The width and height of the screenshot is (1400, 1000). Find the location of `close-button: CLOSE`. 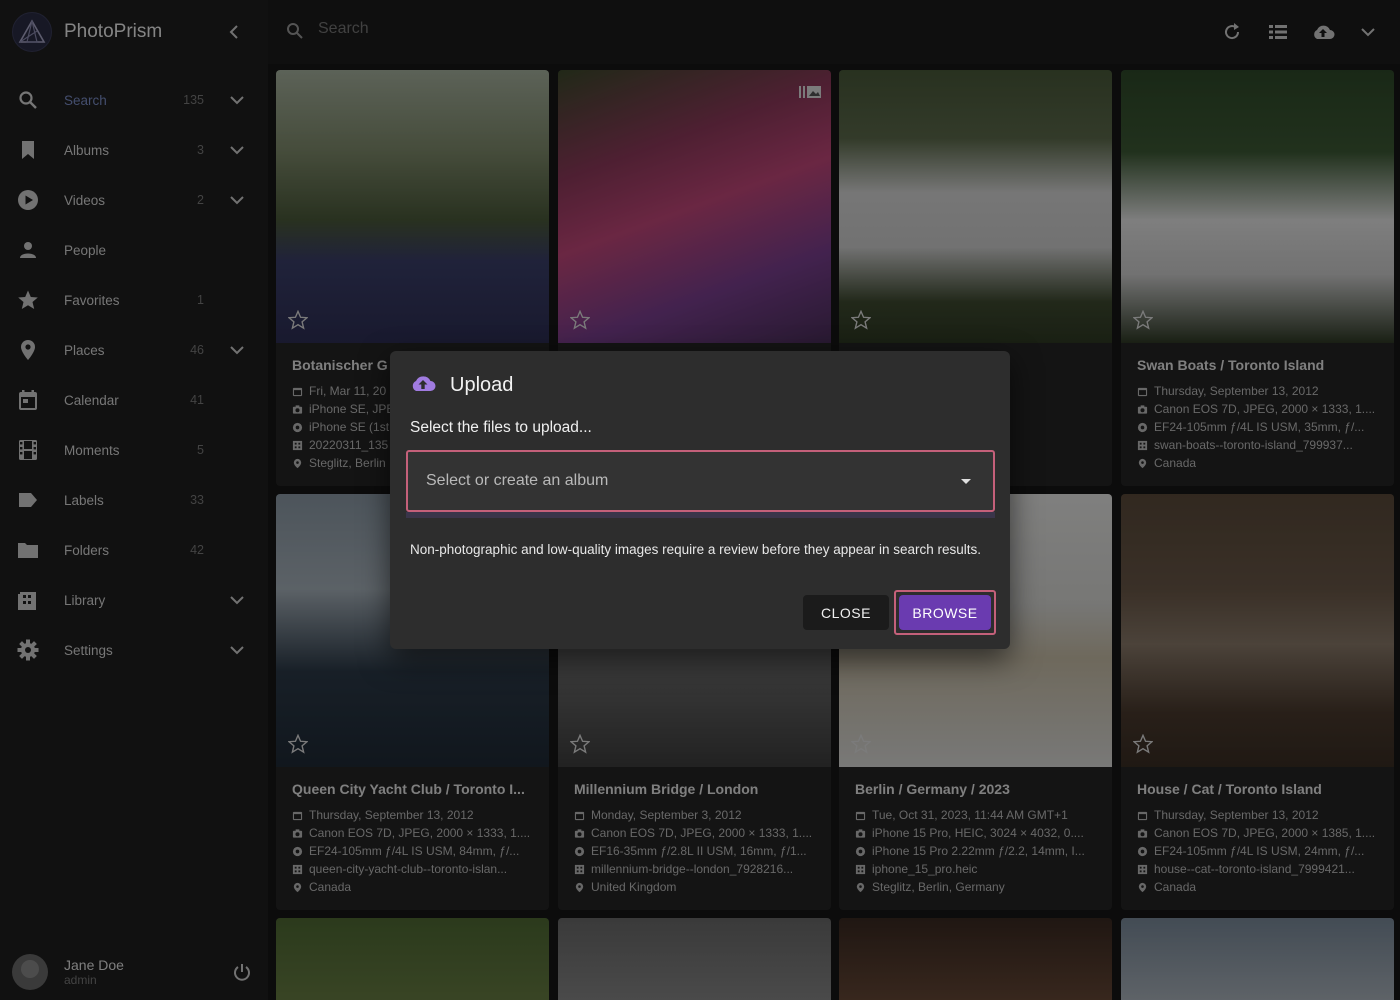

close-button: CLOSE is located at coordinates (846, 612).